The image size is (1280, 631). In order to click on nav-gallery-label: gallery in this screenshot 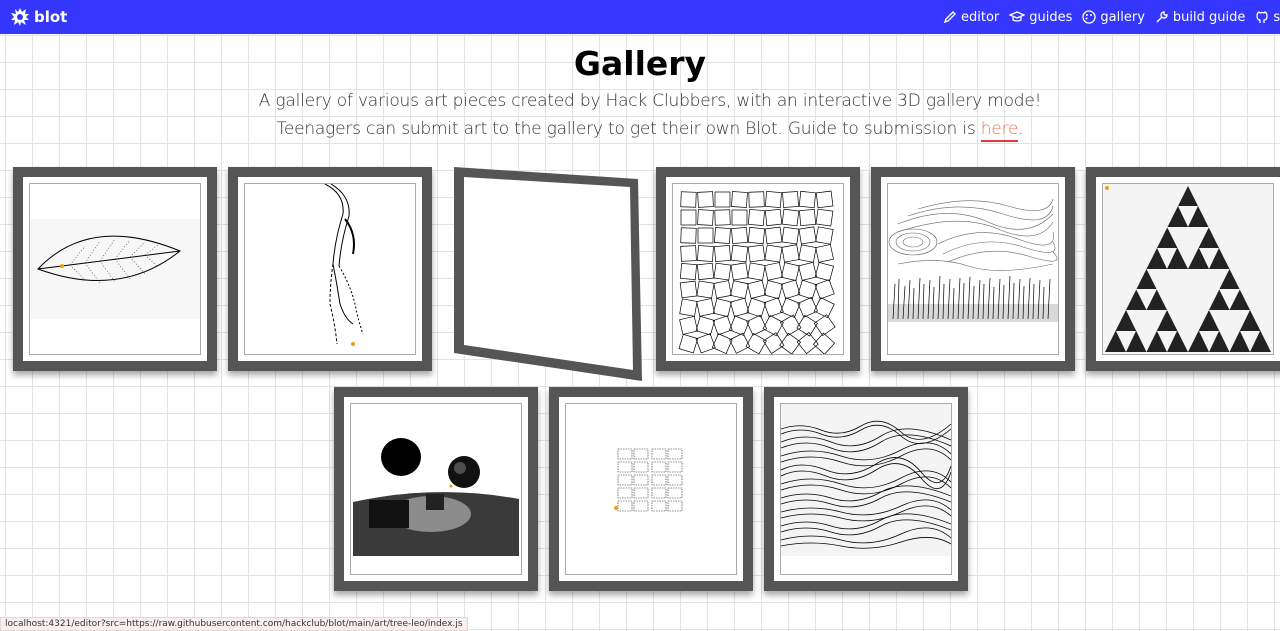, I will do `click(1122, 17)`.